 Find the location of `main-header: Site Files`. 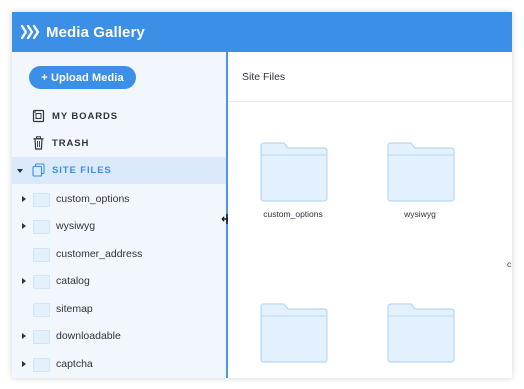

main-header: Site Files is located at coordinates (370, 77).